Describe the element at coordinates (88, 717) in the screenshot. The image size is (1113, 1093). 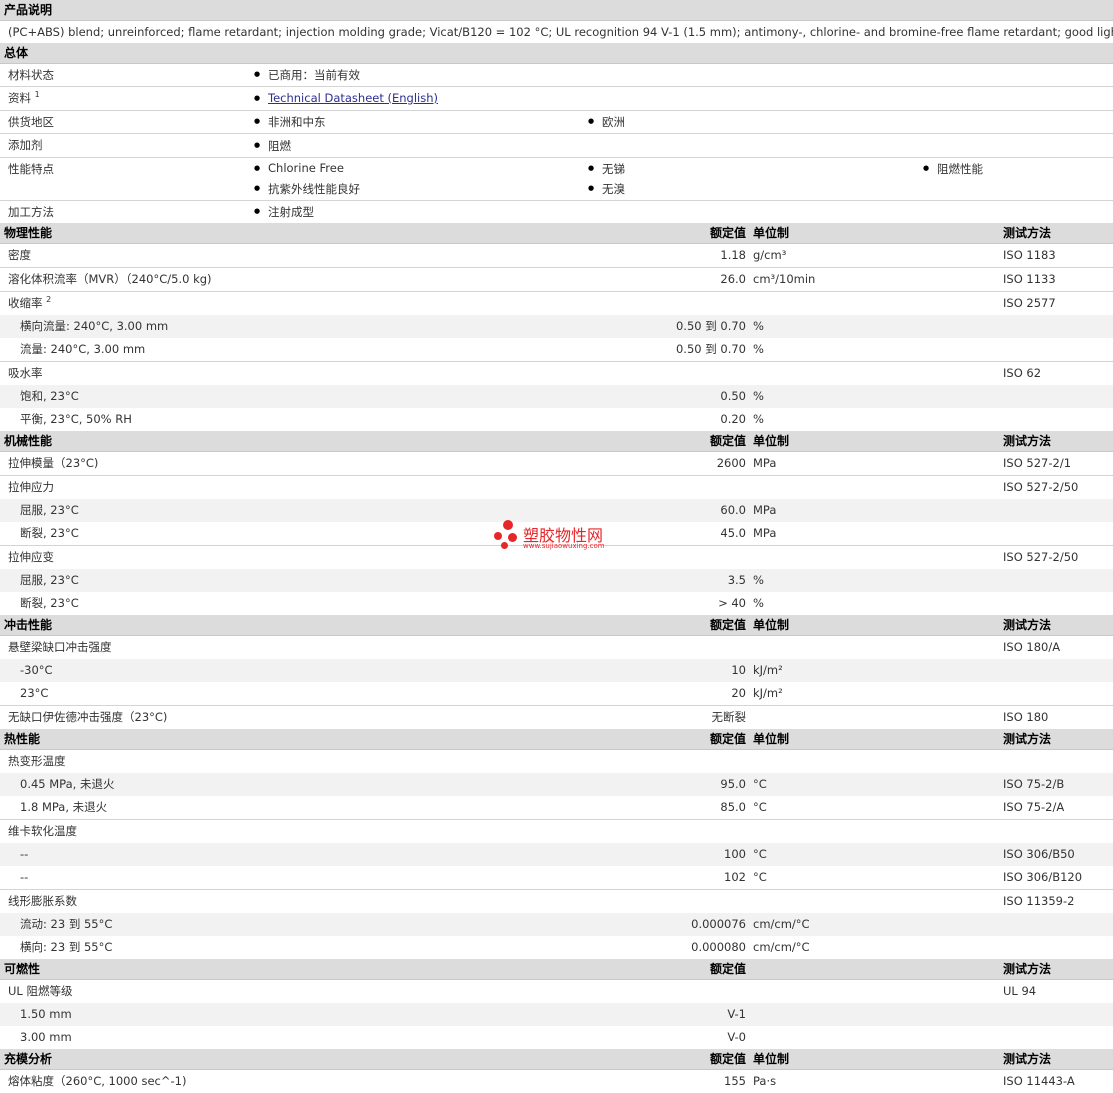
I see `property-name: 无缺口伊佐德冲击强度（23°C)` at that location.